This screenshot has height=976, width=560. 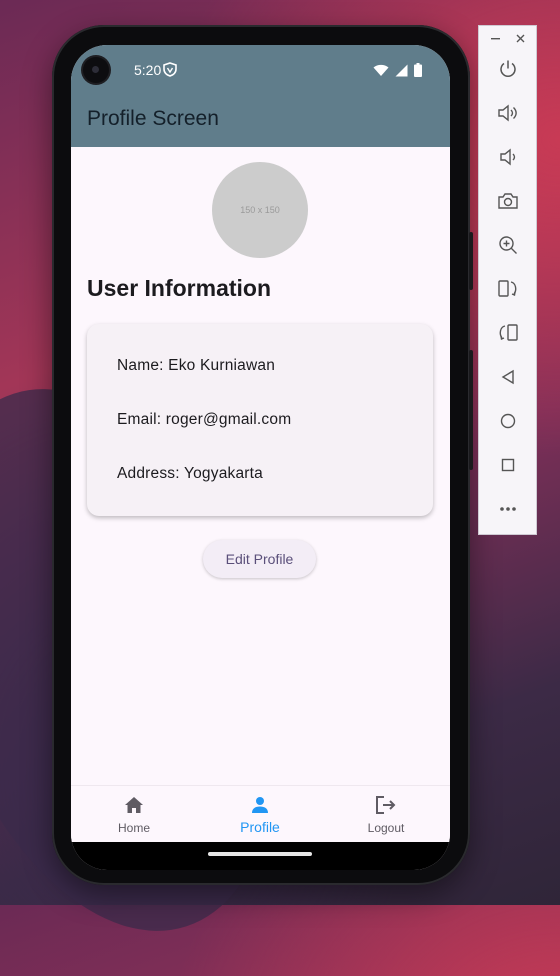 What do you see at coordinates (259, 559) in the screenshot?
I see `edit-profile-button: Edit Profile` at bounding box center [259, 559].